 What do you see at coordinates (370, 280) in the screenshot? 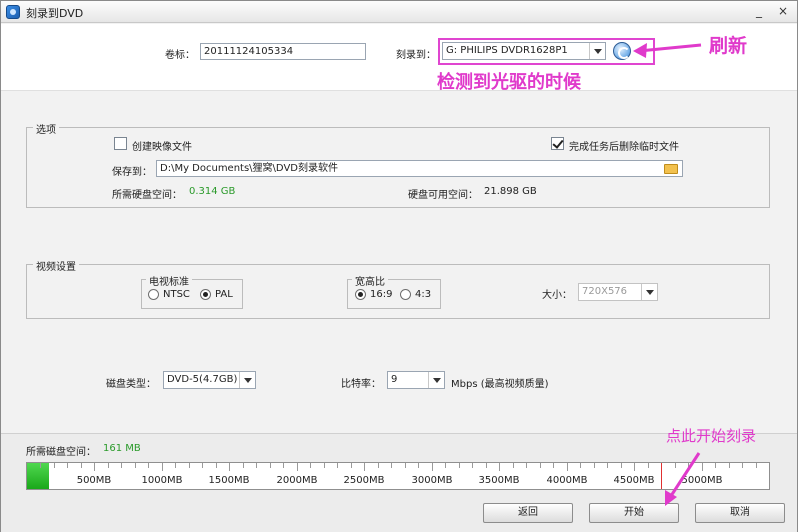
I see `aspect-ratio-title: 宽高比` at bounding box center [370, 280].